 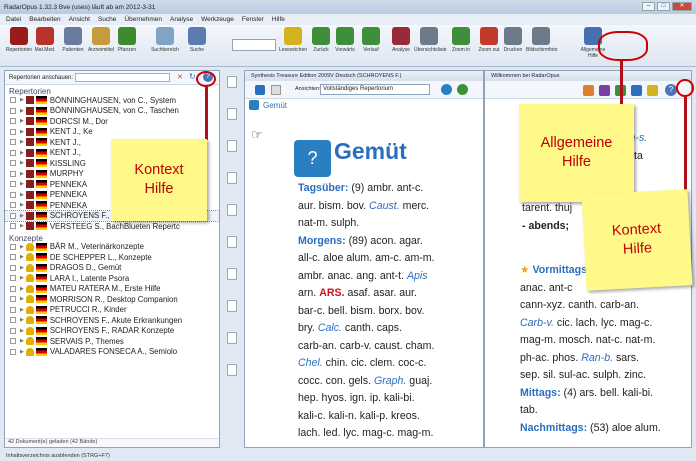 I want to click on sidebar-item: ▶ MORRISON R., Desktop Companion, so click(x=112, y=299).